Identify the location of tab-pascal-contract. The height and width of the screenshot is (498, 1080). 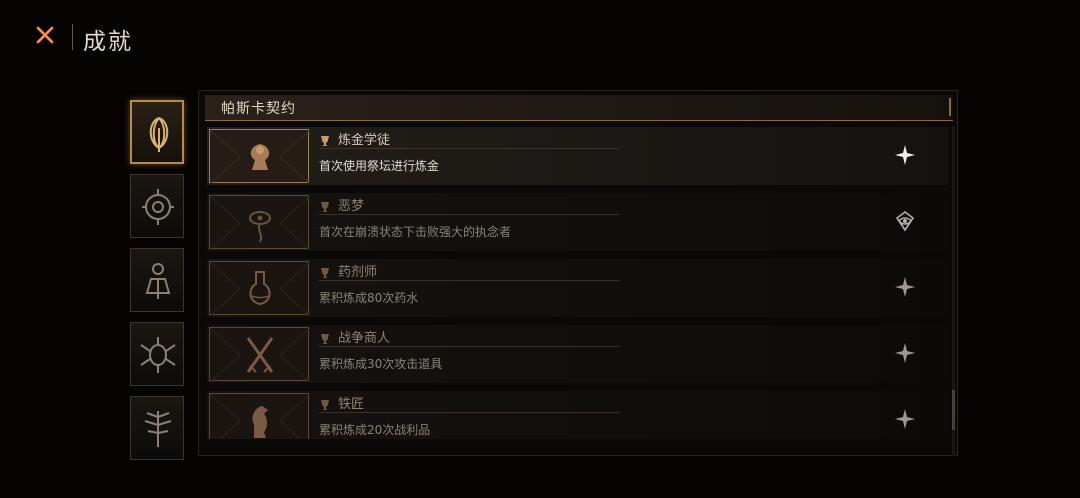
(157, 132).